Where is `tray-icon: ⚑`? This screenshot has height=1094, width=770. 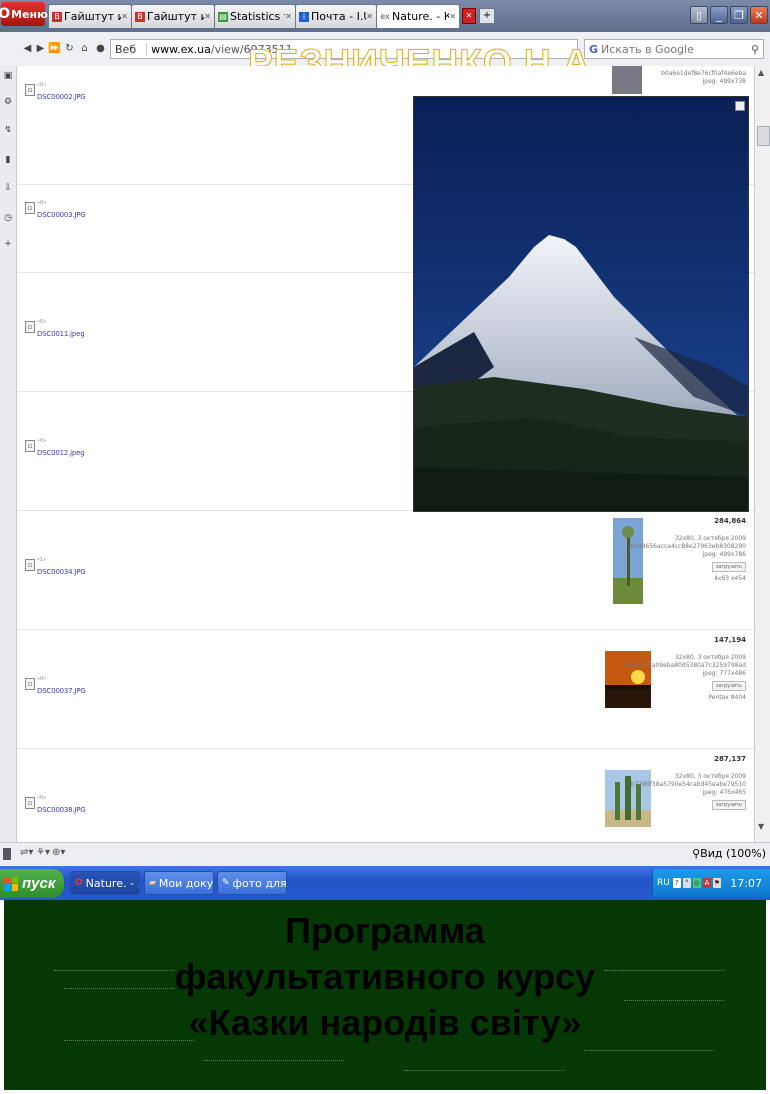
tray-icon: ⚑ is located at coordinates (716, 883).